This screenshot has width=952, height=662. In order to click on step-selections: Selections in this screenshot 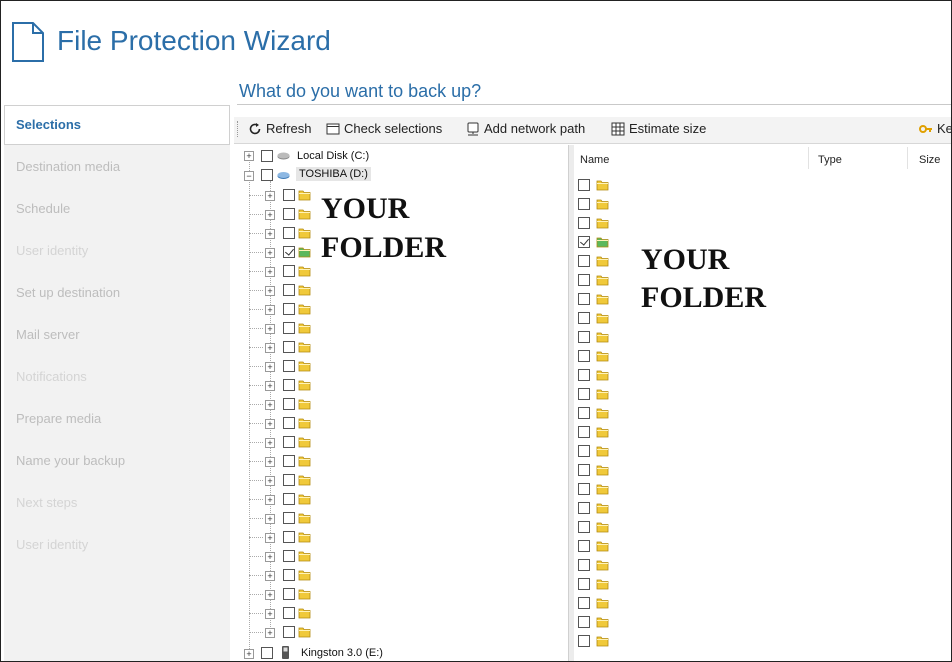, I will do `click(48, 124)`.